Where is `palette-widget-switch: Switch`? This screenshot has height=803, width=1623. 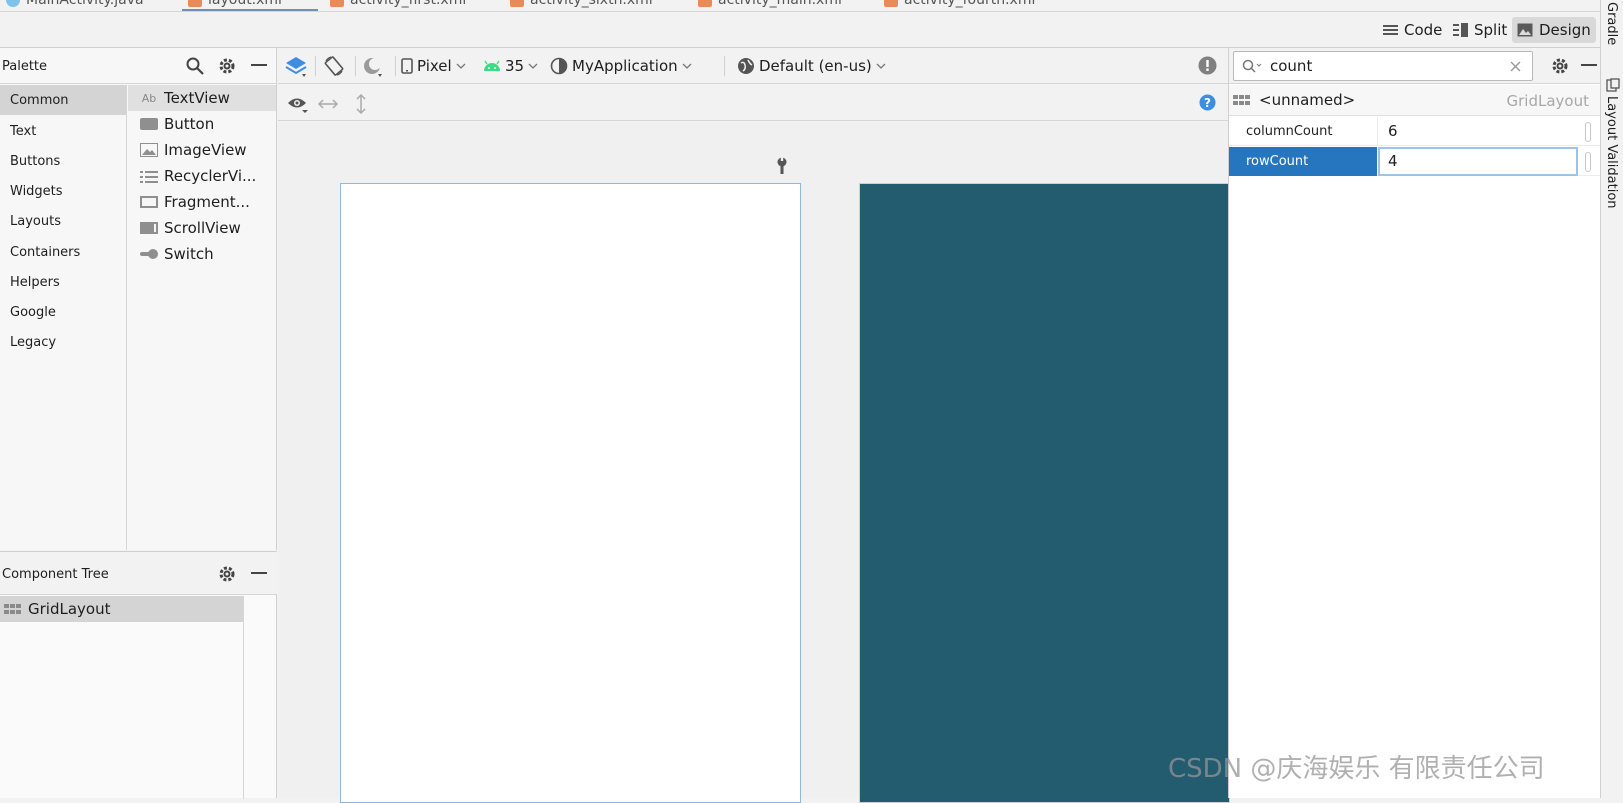
palette-widget-switch: Switch is located at coordinates (202, 254).